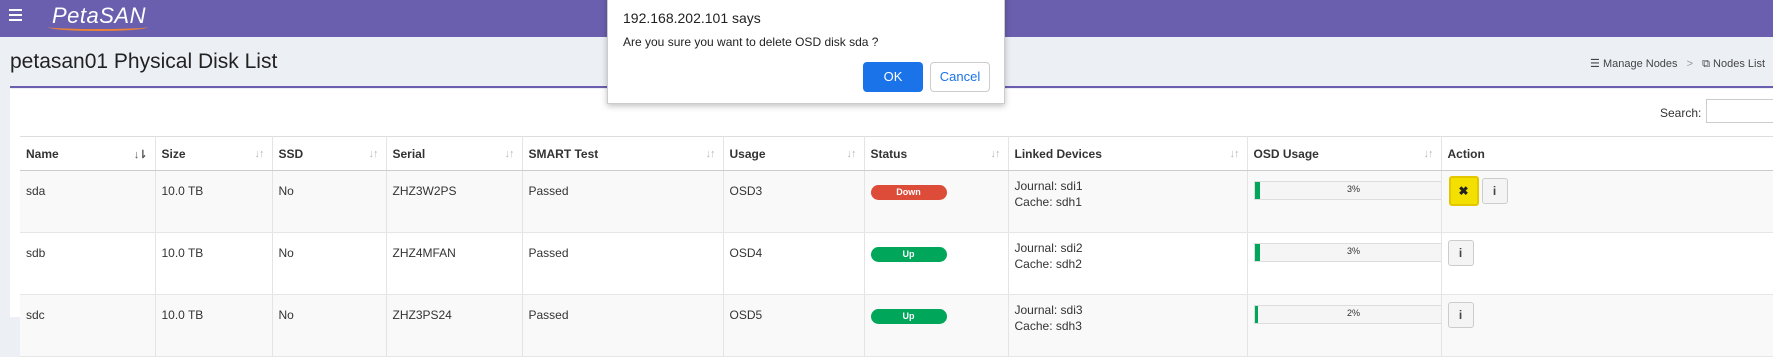 The image size is (1773, 357). Describe the element at coordinates (1048, 202) in the screenshot. I see `cache-device: Cache: sdh1` at that location.